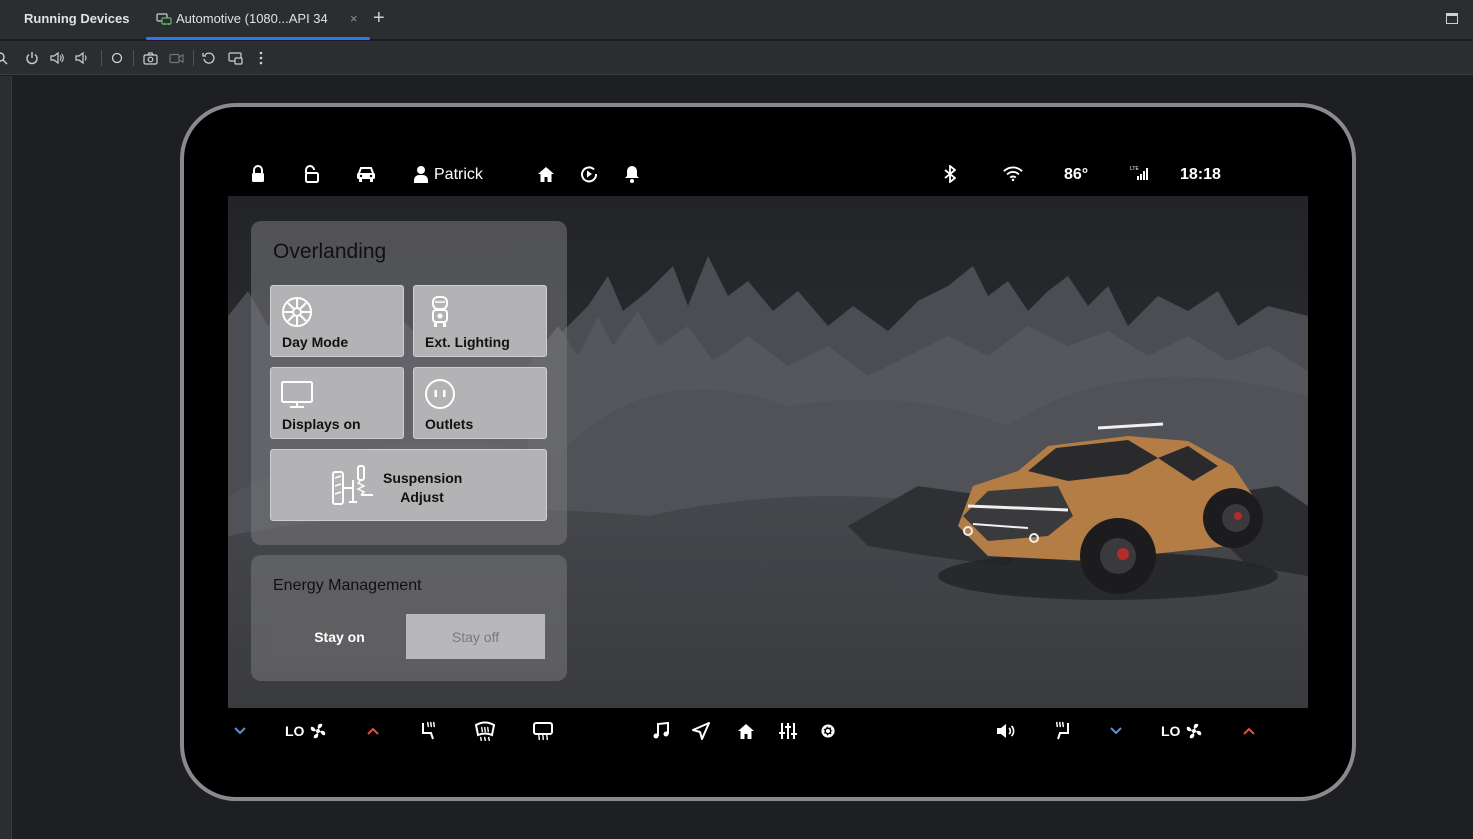 The image size is (1473, 839). I want to click on wifi-icon, so click(1013, 174).